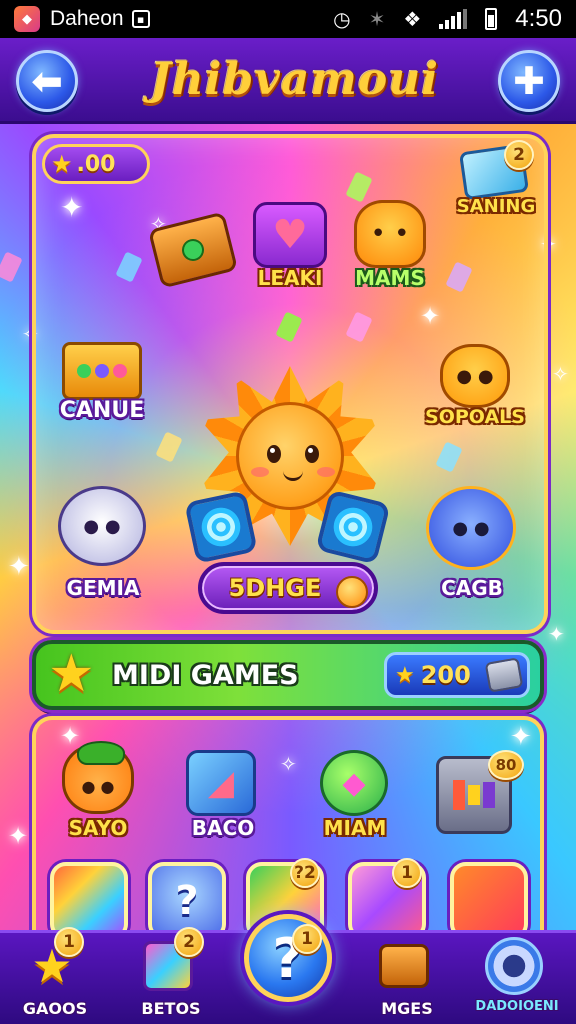 Image resolution: width=576 pixels, height=1024 pixels. I want to click on slice-icon: ◢, so click(221, 783).